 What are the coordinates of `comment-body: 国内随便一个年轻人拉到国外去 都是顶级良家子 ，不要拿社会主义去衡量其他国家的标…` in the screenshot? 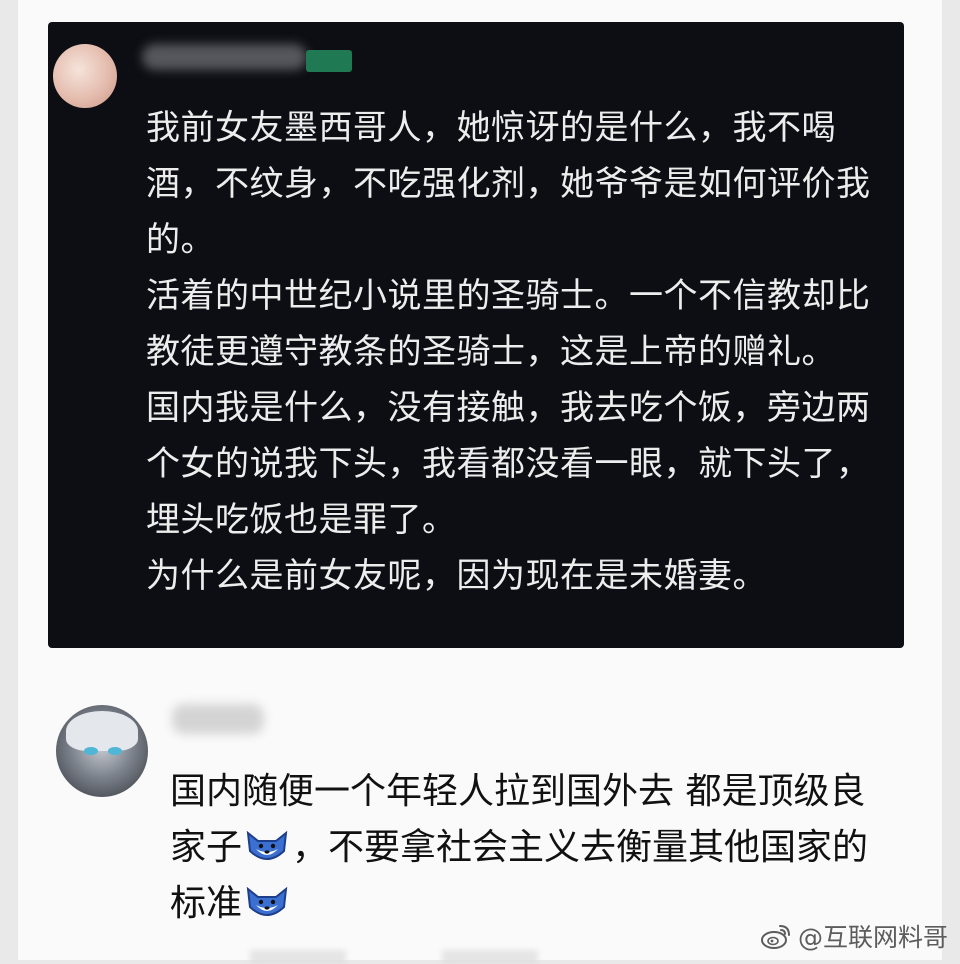 It's located at (530, 848).